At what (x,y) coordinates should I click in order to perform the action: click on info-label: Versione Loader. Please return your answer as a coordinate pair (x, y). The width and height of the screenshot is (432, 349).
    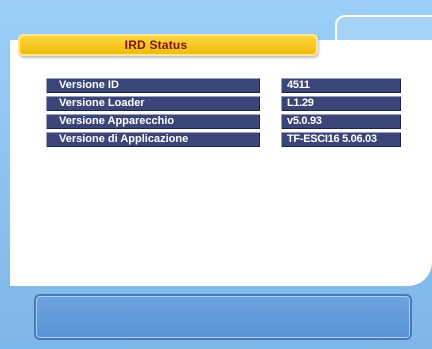
    Looking at the image, I should click on (153, 103).